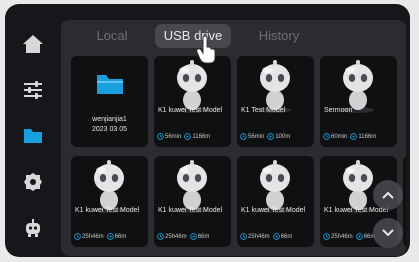 This screenshot has height=262, width=419. Describe the element at coordinates (112, 36) in the screenshot. I see `tab-local: Local` at that location.